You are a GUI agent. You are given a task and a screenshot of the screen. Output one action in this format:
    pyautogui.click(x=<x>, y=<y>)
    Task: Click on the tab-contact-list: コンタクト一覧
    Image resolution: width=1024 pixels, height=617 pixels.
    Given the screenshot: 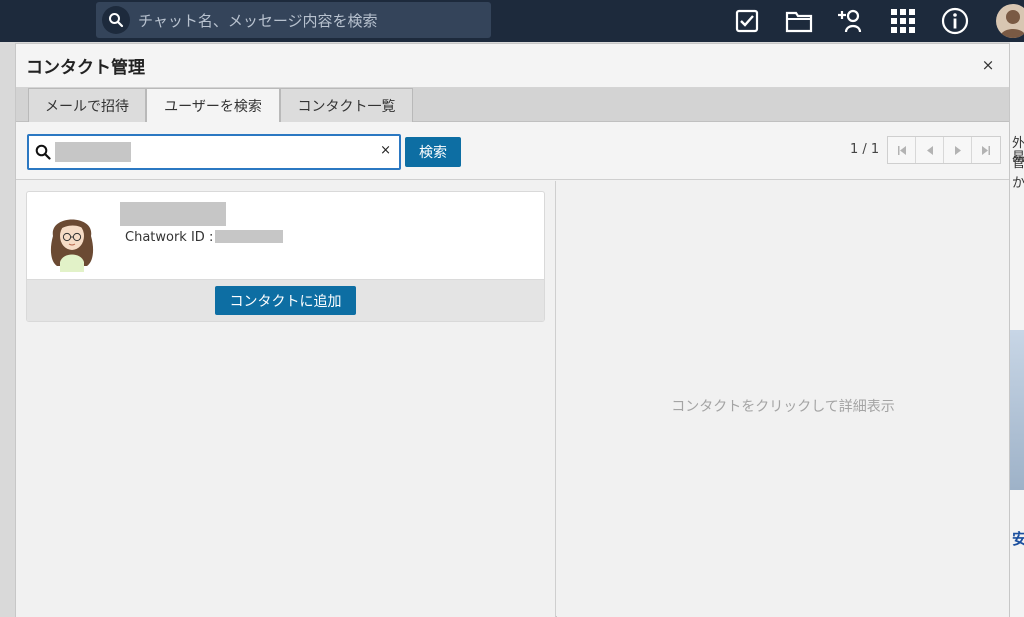 What is the action you would take?
    pyautogui.click(x=346, y=105)
    